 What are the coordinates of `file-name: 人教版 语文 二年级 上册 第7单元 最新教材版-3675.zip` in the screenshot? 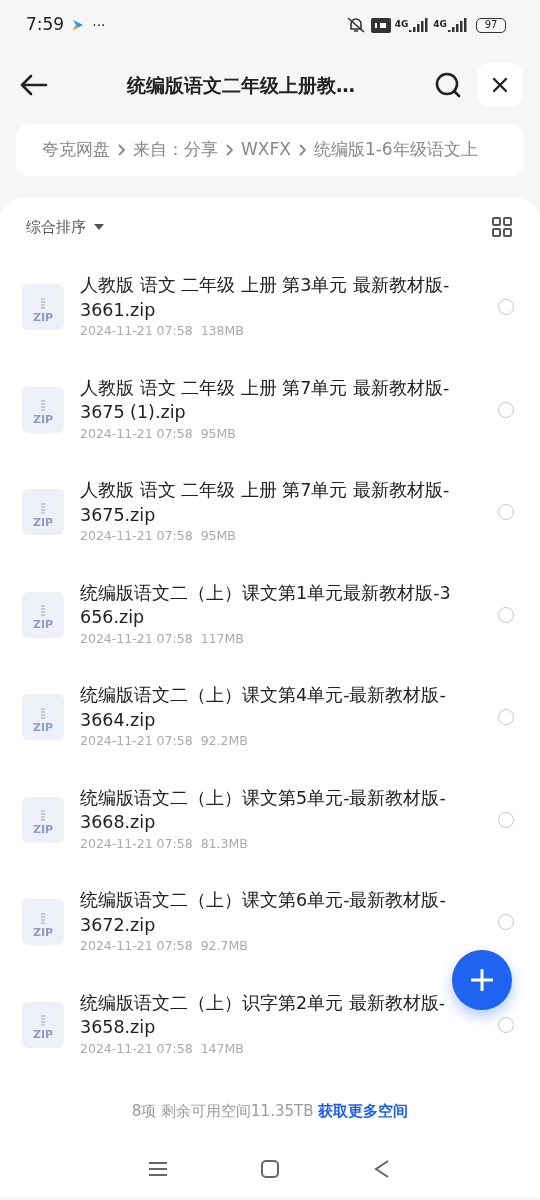 It's located at (265, 503).